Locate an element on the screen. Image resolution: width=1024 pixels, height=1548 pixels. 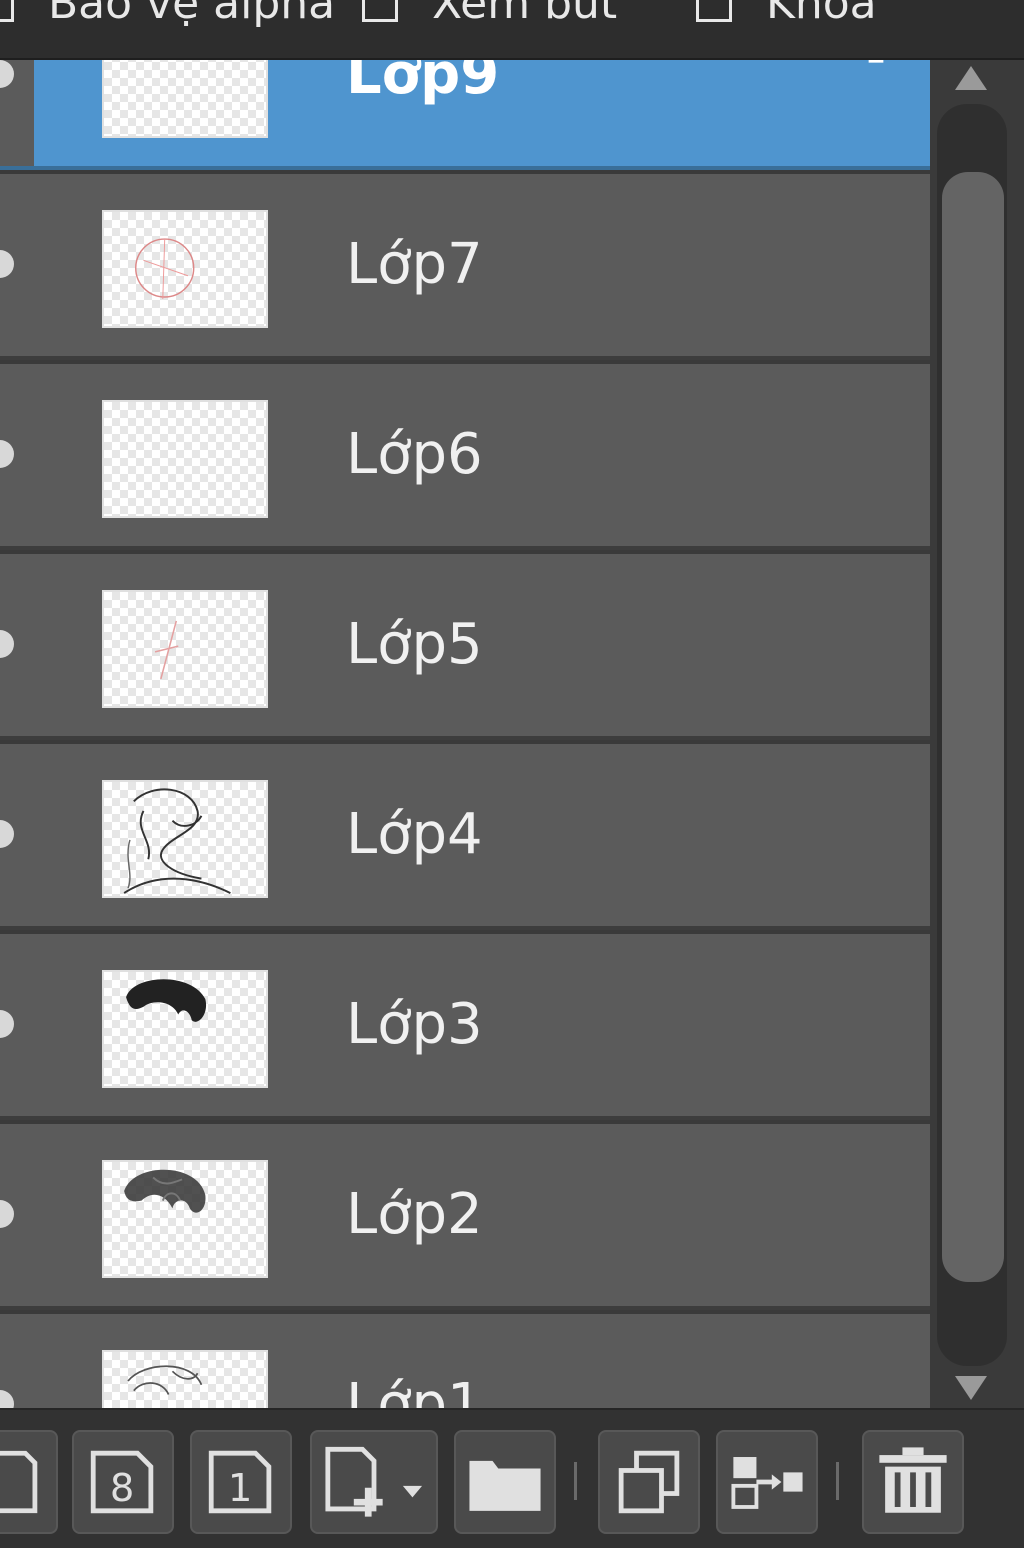
chevron-down-icon is located at coordinates (412, 1491).